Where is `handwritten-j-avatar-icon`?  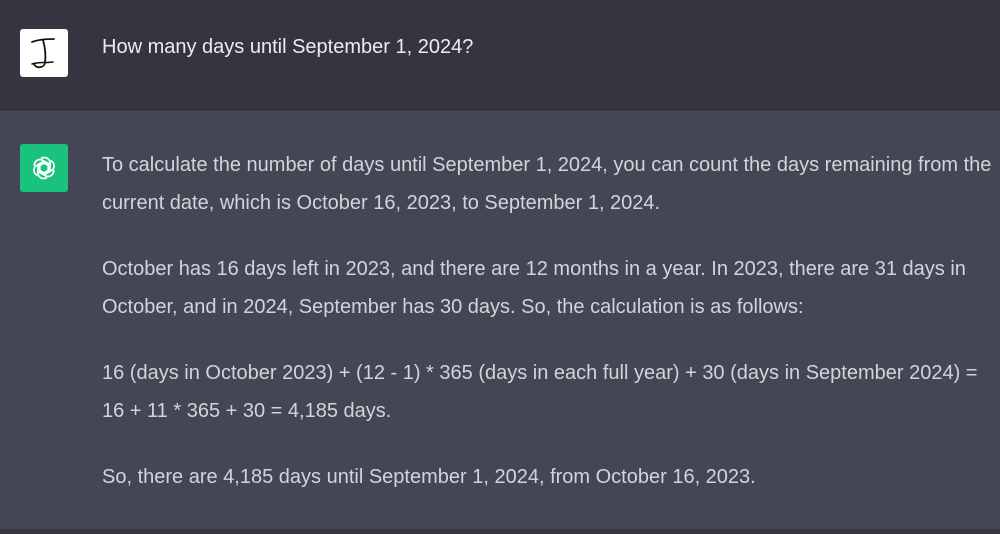
handwritten-j-avatar-icon is located at coordinates (43, 53).